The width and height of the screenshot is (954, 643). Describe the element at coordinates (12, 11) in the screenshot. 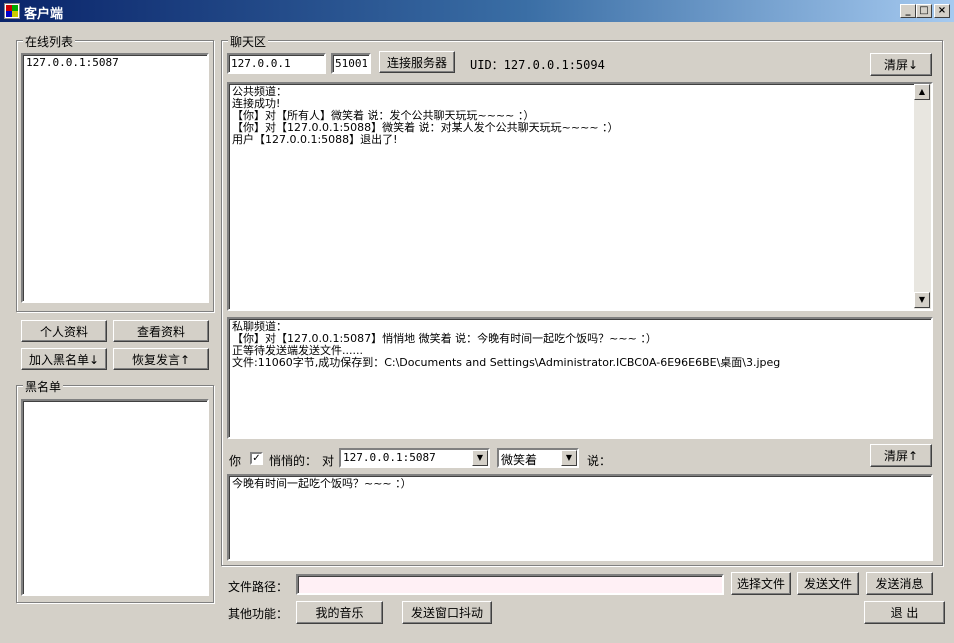

I see `app-icon` at that location.